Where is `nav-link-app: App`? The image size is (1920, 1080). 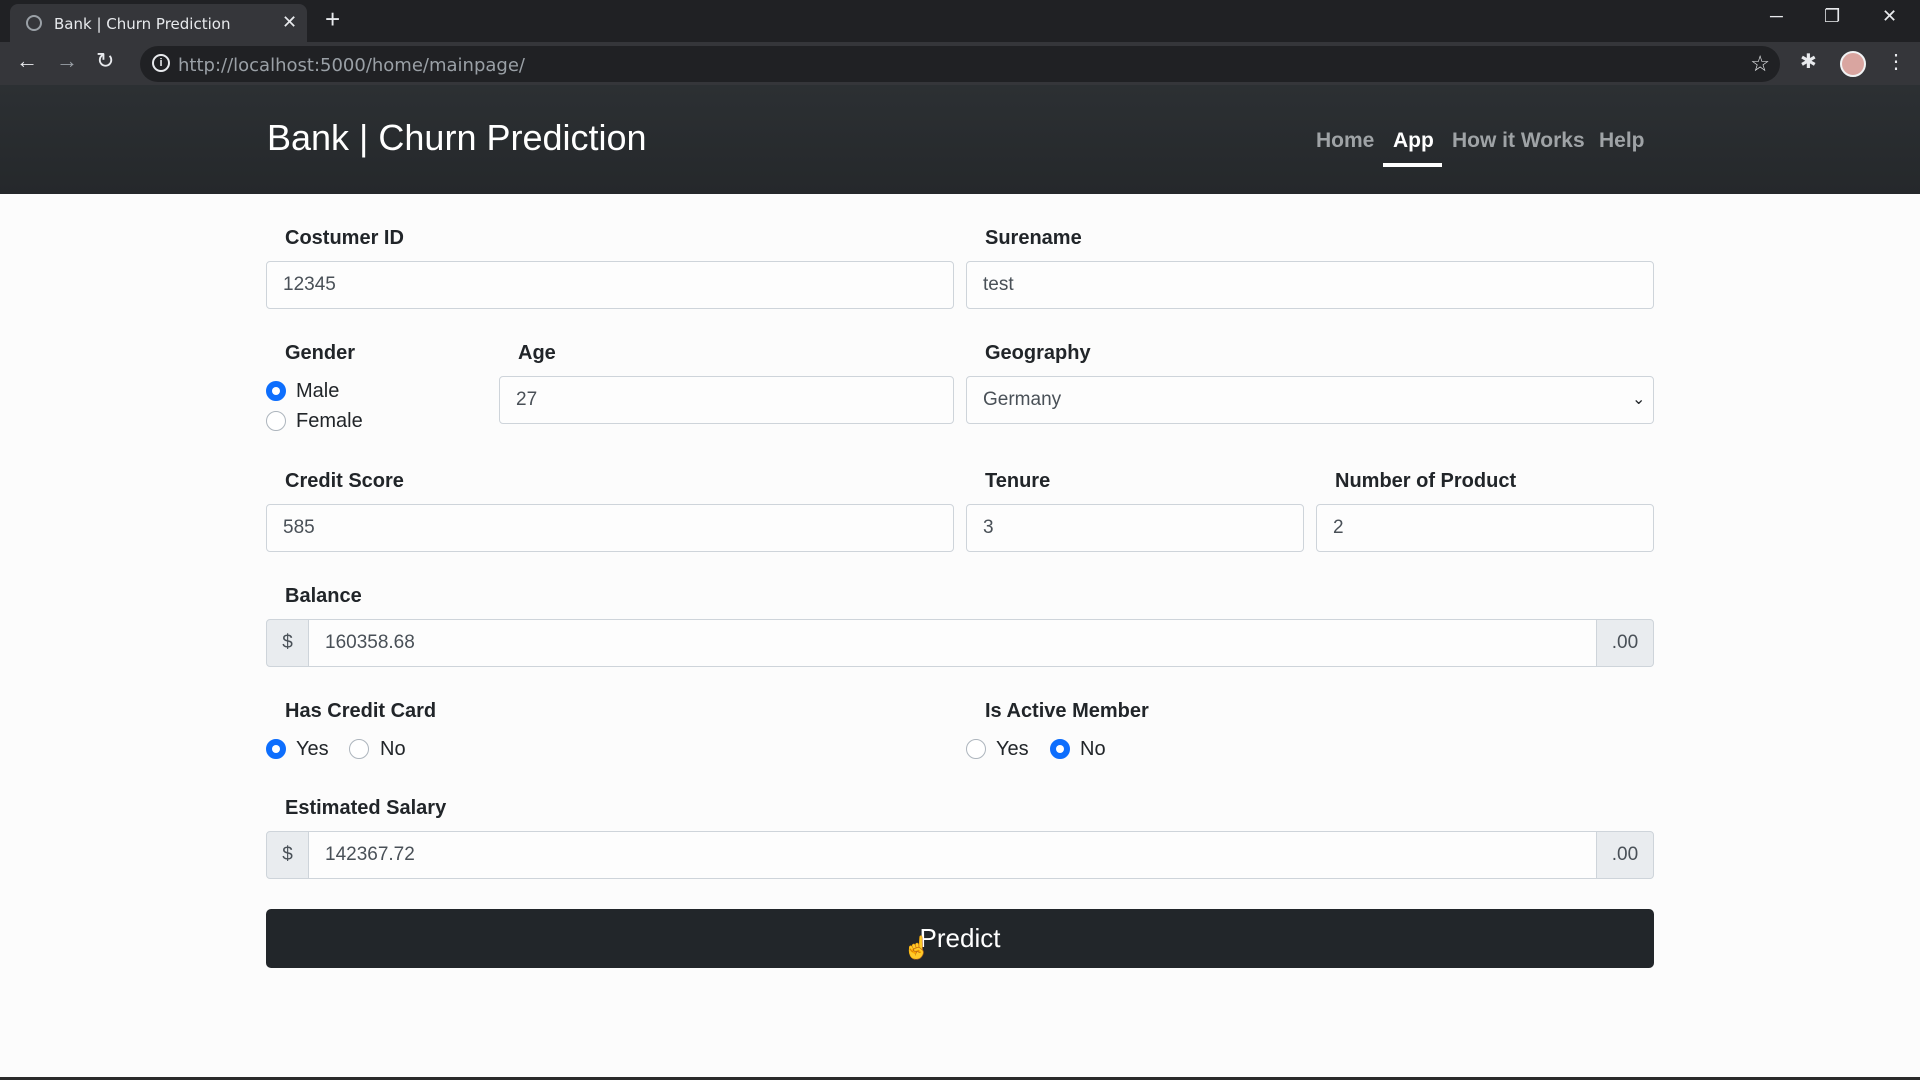 nav-link-app: App is located at coordinates (1413, 141).